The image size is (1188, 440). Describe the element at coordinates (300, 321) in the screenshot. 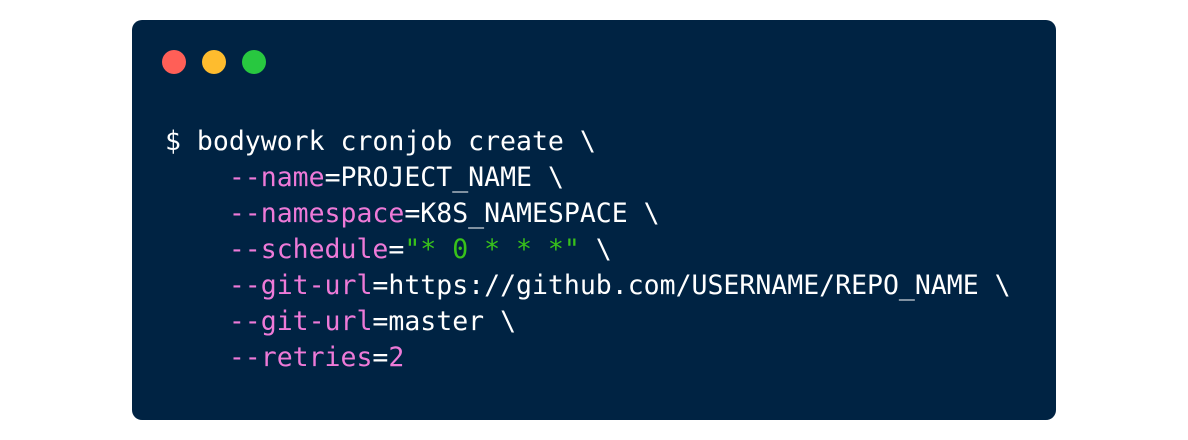

I see `flag-git-url-2: --git-url` at that location.